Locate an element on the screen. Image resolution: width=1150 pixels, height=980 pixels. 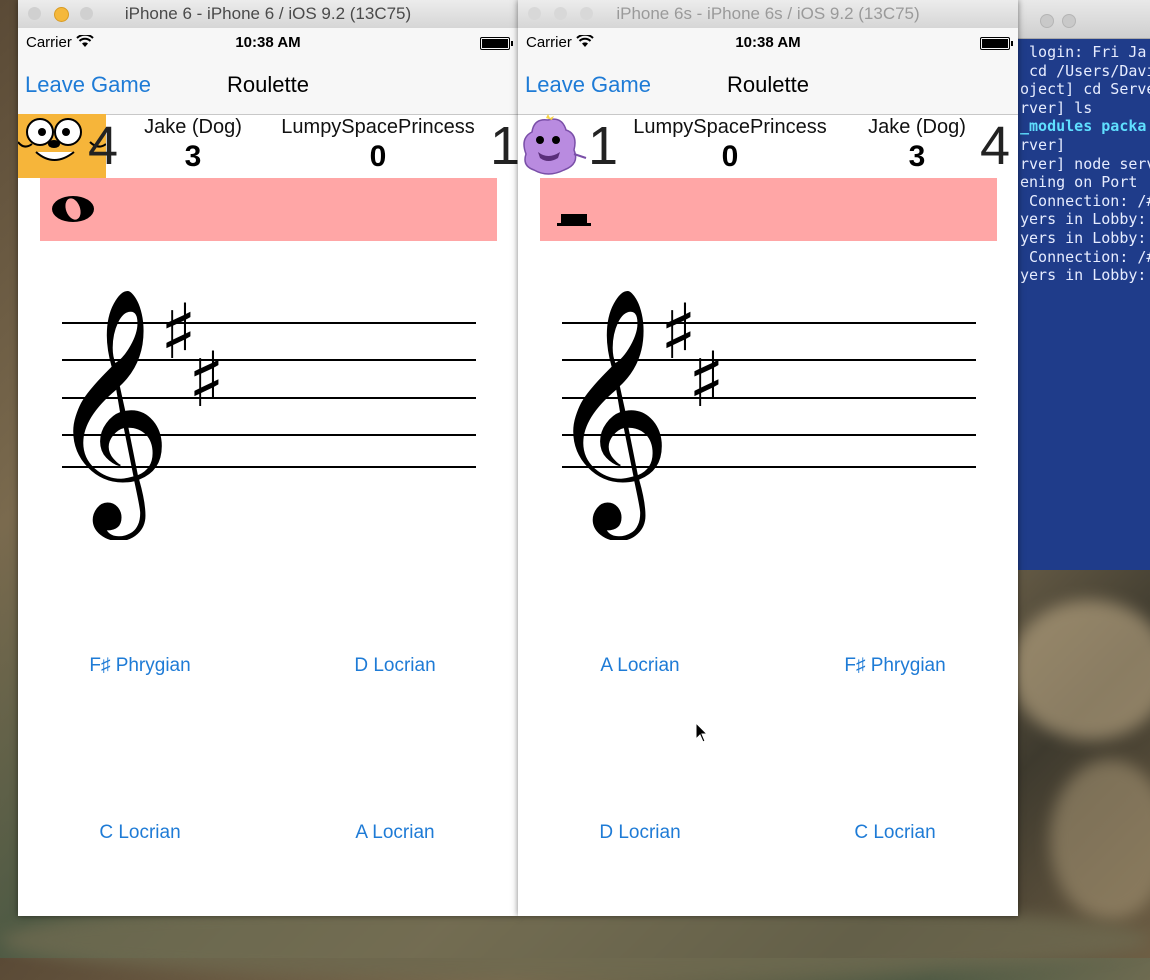
whole-note-icon is located at coordinates (73, 209).